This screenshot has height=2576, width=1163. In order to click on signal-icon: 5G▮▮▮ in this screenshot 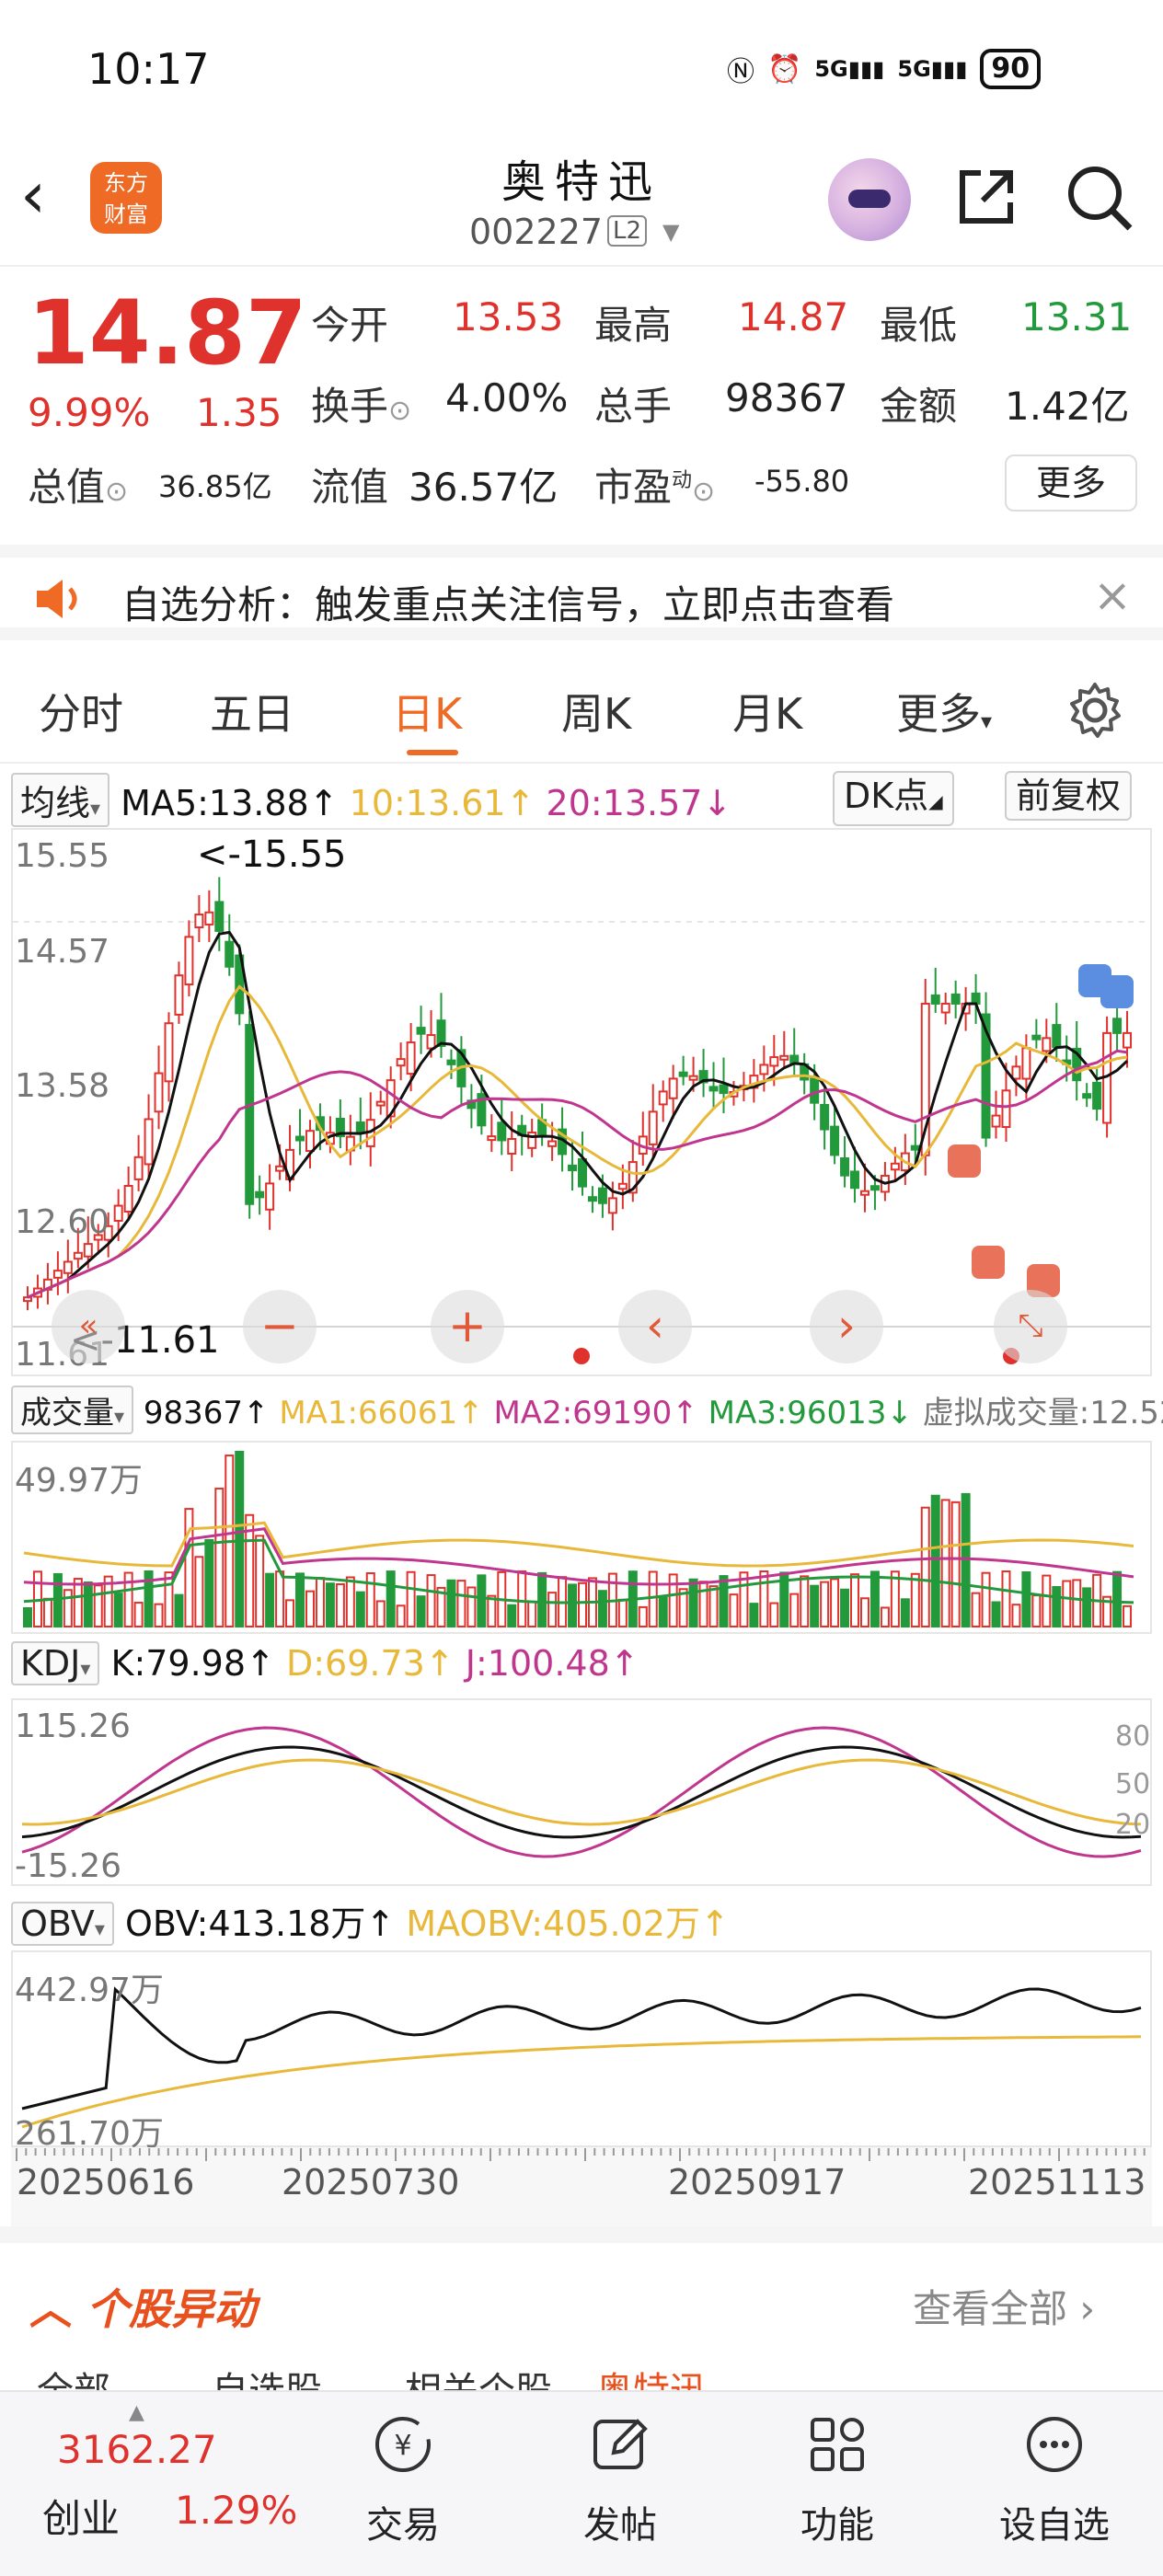, I will do `click(849, 69)`.